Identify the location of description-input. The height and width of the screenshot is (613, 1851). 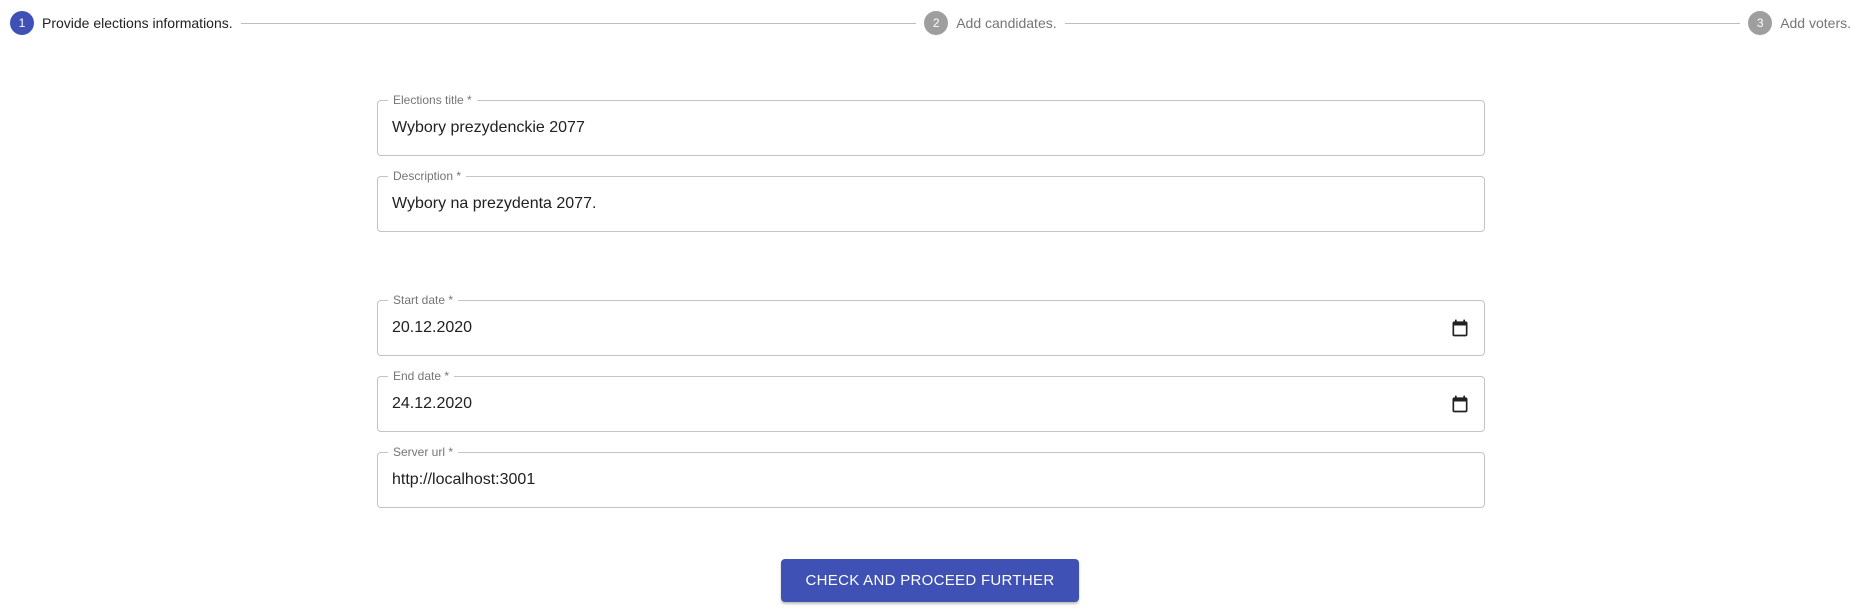
(913, 204).